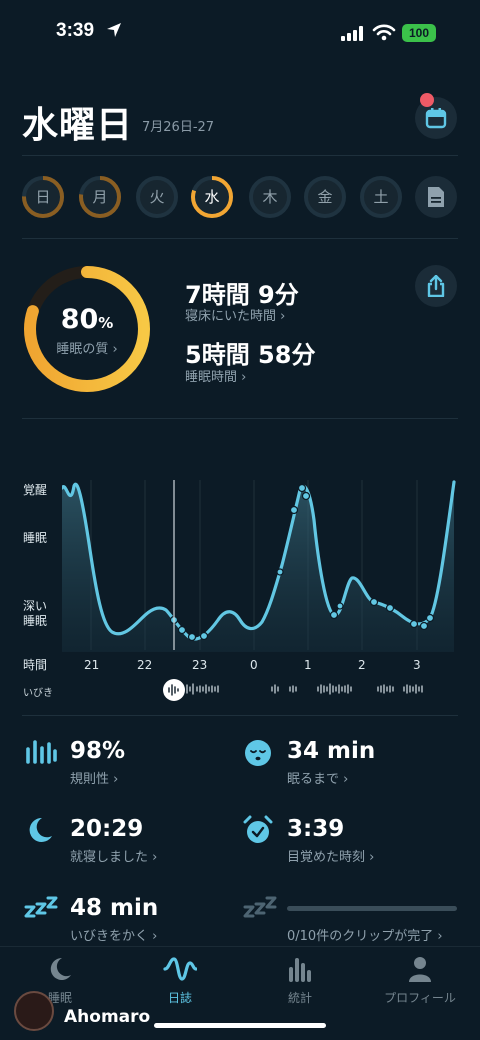  I want to click on quality-value: 80%, so click(87, 319).